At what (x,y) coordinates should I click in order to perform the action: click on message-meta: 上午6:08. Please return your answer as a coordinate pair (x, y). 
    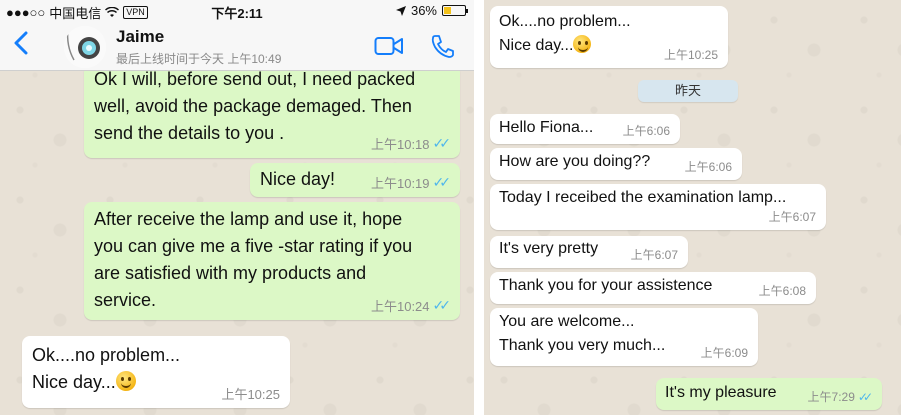
    Looking at the image, I should click on (782, 290).